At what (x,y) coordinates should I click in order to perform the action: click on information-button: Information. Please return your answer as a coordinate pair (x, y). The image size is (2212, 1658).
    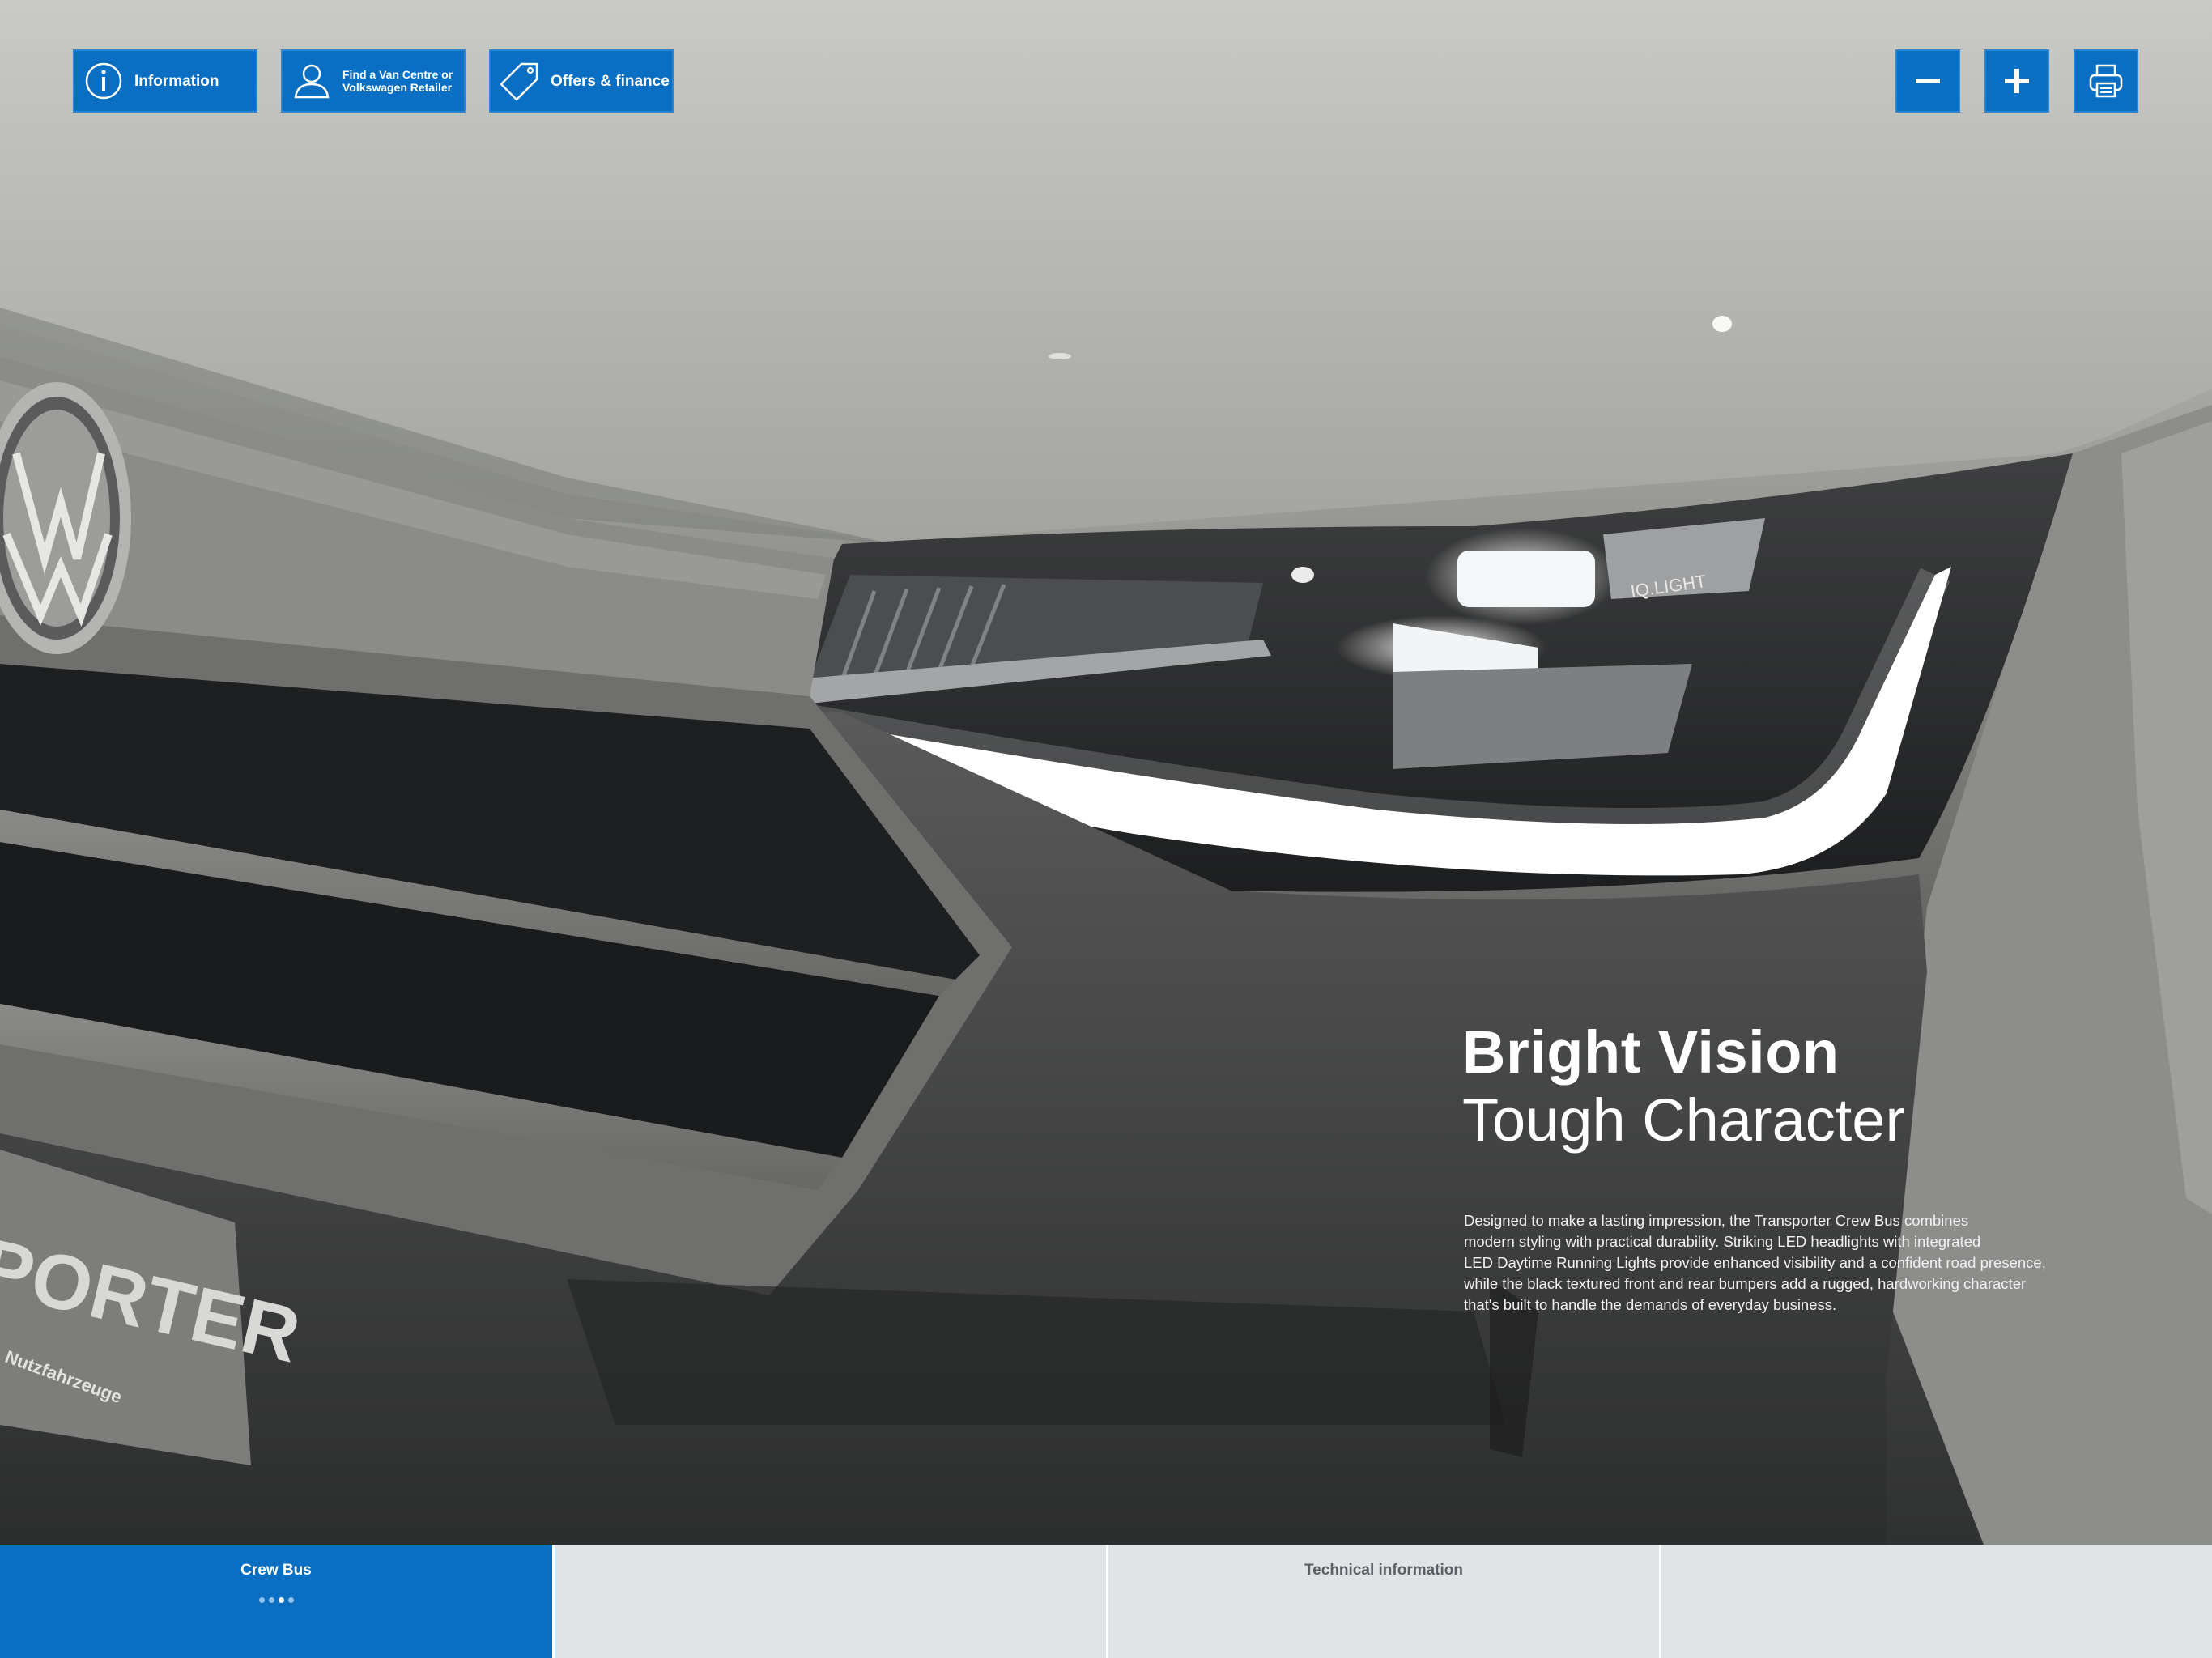
    Looking at the image, I should click on (165, 81).